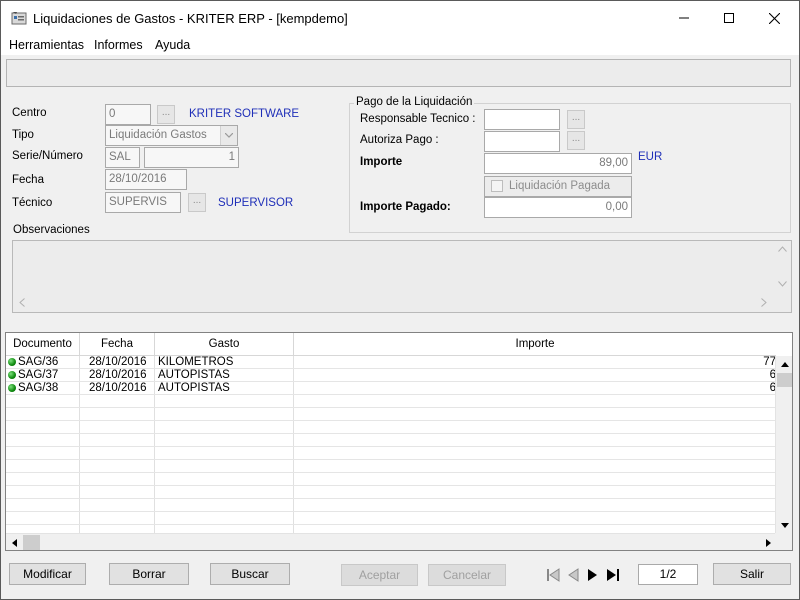 The width and height of the screenshot is (800, 600). What do you see at coordinates (43, 362) in the screenshot?
I see `row-documento: SAG/36` at bounding box center [43, 362].